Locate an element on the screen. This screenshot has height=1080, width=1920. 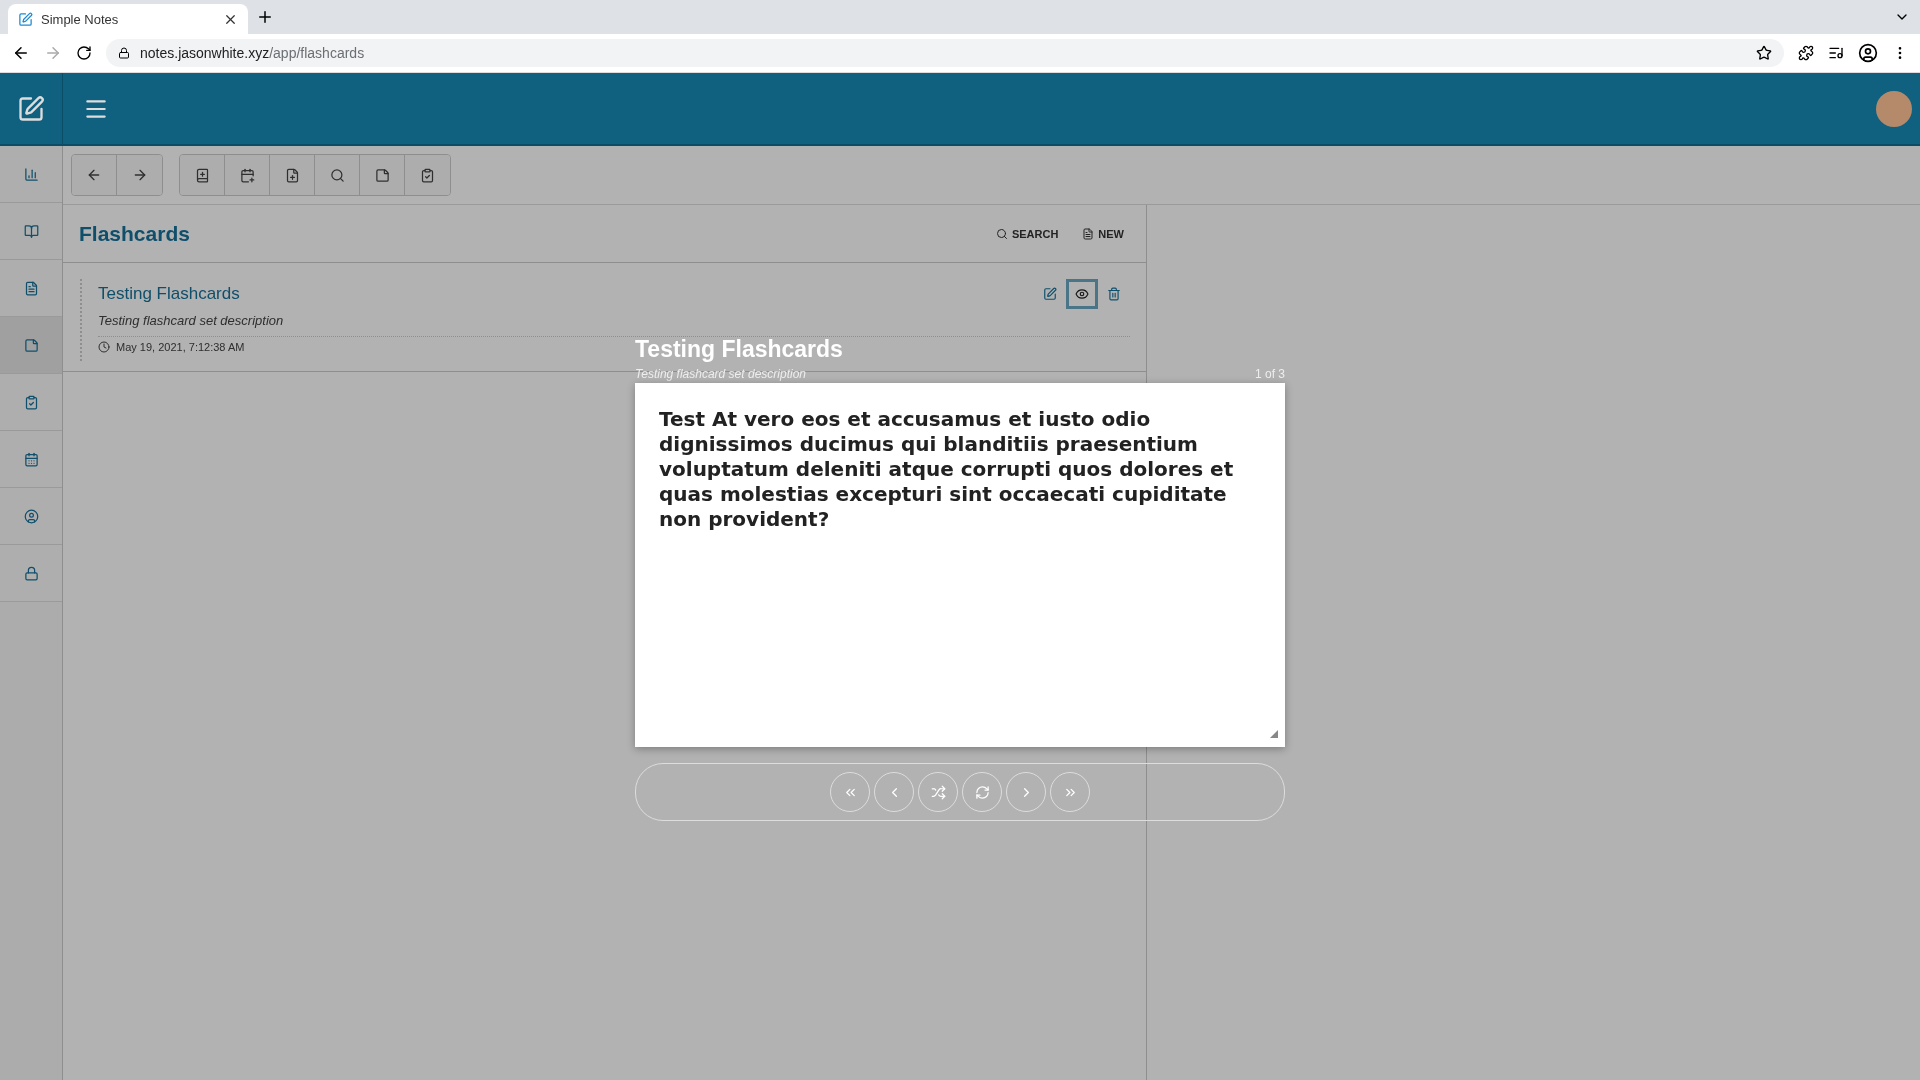
eye-icon is located at coordinates (1082, 294).